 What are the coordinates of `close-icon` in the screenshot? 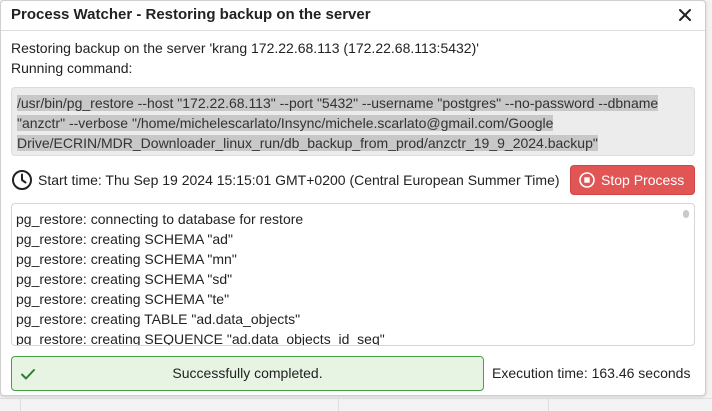 It's located at (685, 15).